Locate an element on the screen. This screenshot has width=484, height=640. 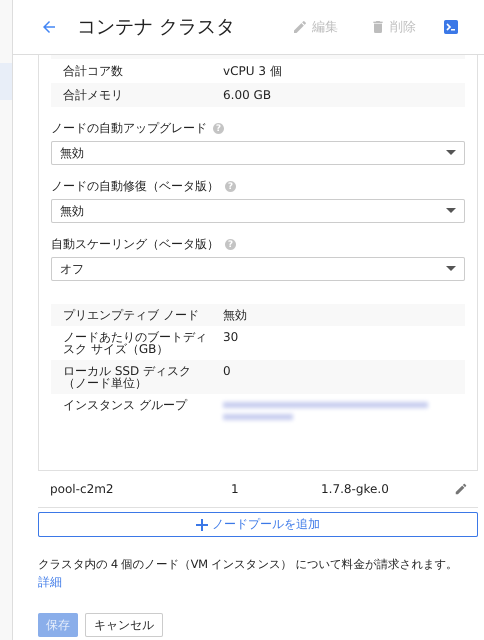
add-node-pool-button: ノードプールを追加 is located at coordinates (258, 524).